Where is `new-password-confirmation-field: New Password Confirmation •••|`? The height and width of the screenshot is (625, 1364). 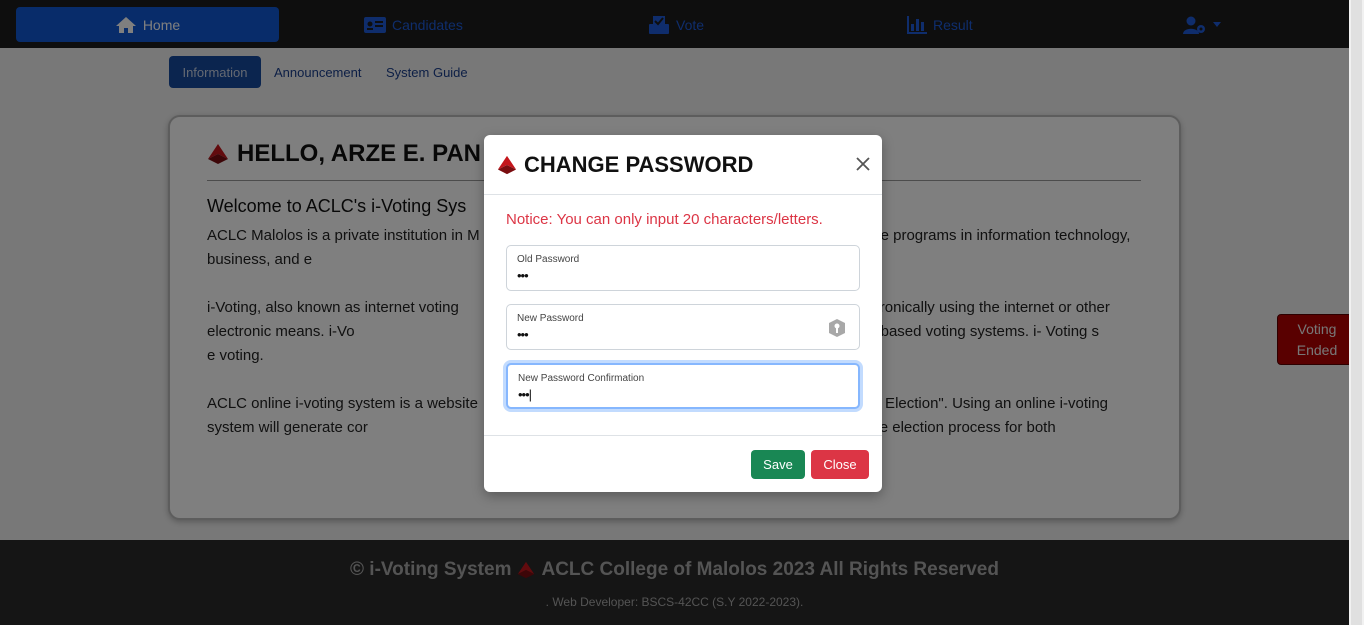
new-password-confirmation-field: New Password Confirmation •••| is located at coordinates (683, 386).